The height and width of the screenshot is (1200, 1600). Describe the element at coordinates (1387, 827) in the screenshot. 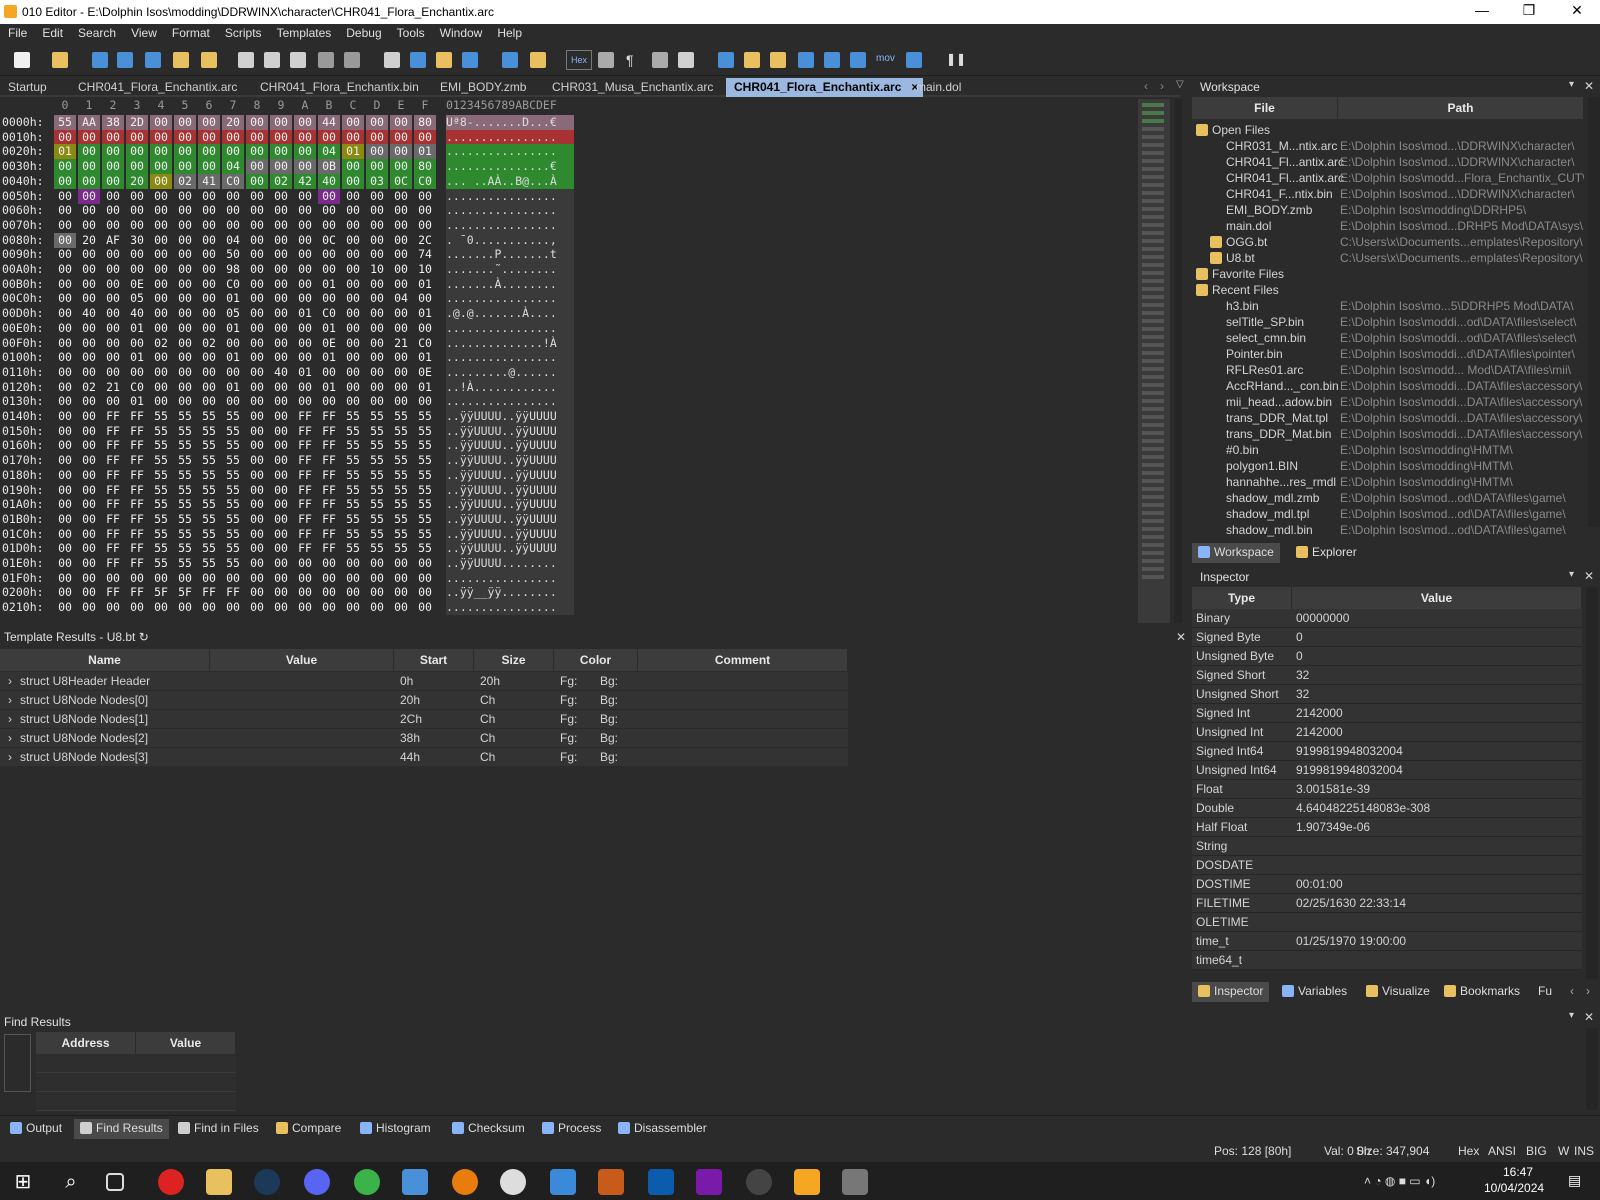

I see `inspector-row: Half Float 1.907349e-06` at that location.